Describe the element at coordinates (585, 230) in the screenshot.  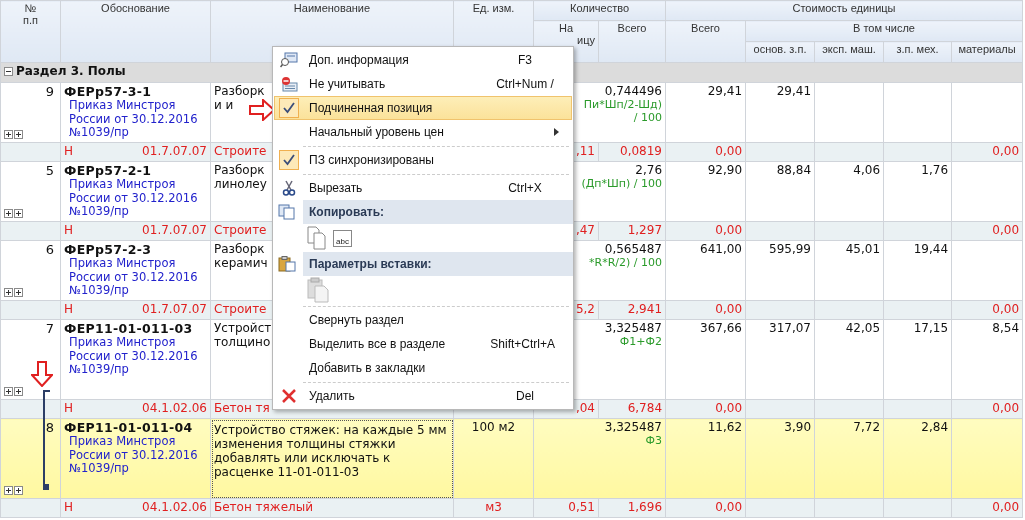
I see `quantity-cell: ,47` at that location.